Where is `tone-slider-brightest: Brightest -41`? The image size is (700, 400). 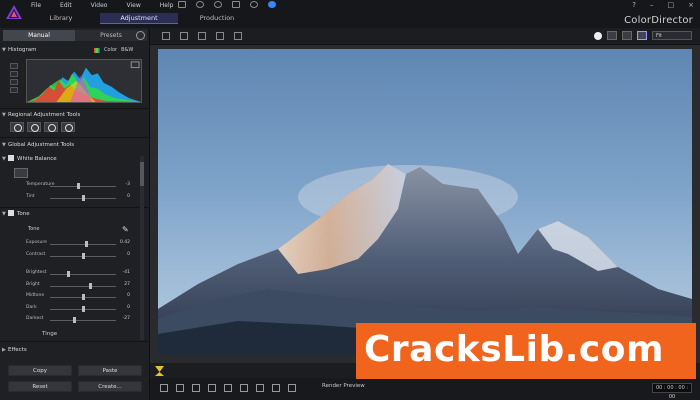 tone-slider-brightest: Brightest -41 is located at coordinates (73, 274).